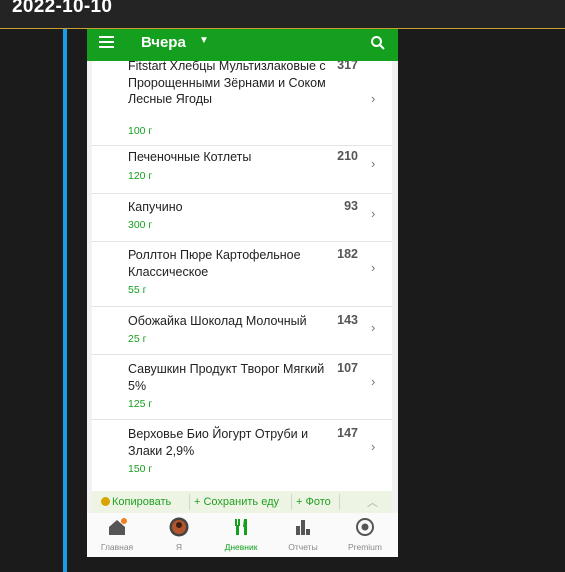 The width and height of the screenshot is (565, 572). Describe the element at coordinates (155, 207) in the screenshot. I see `food-name: Капучино` at that location.